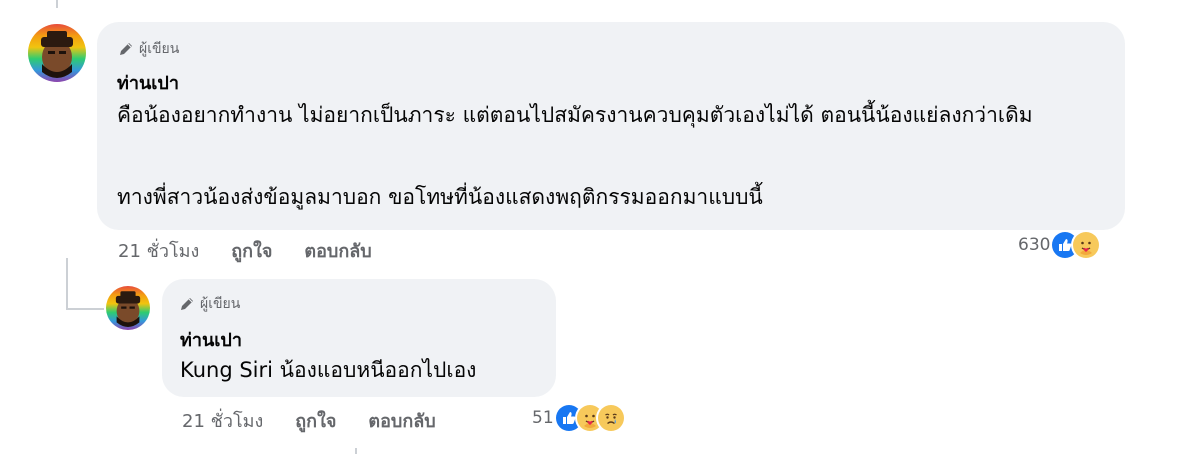  What do you see at coordinates (1059, 245) in the screenshot?
I see `reaction-summary: 630` at bounding box center [1059, 245].